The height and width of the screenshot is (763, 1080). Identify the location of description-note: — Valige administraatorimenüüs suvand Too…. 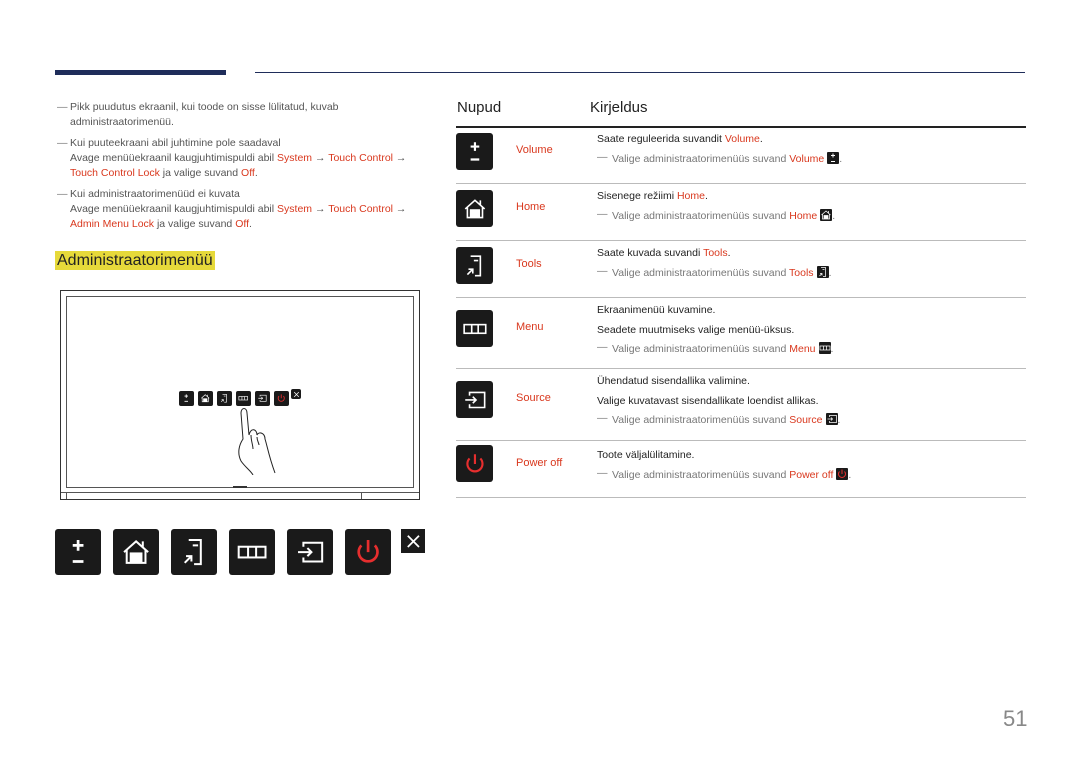
(714, 271).